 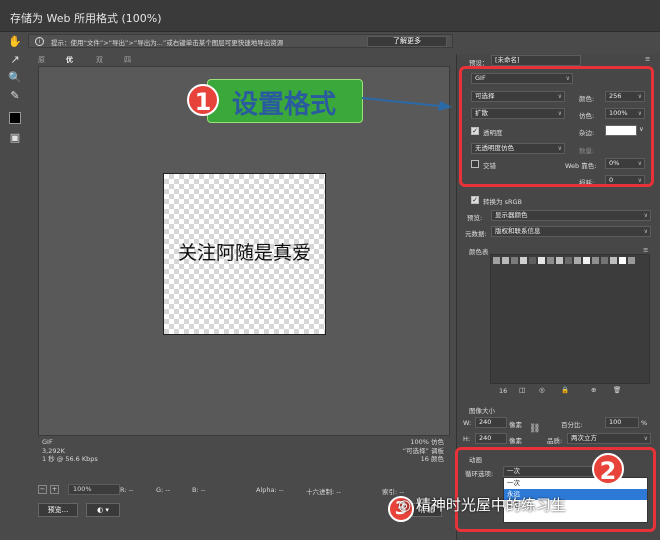 I want to click on srgb-label: 转换为 sRGB, so click(x=502, y=202).